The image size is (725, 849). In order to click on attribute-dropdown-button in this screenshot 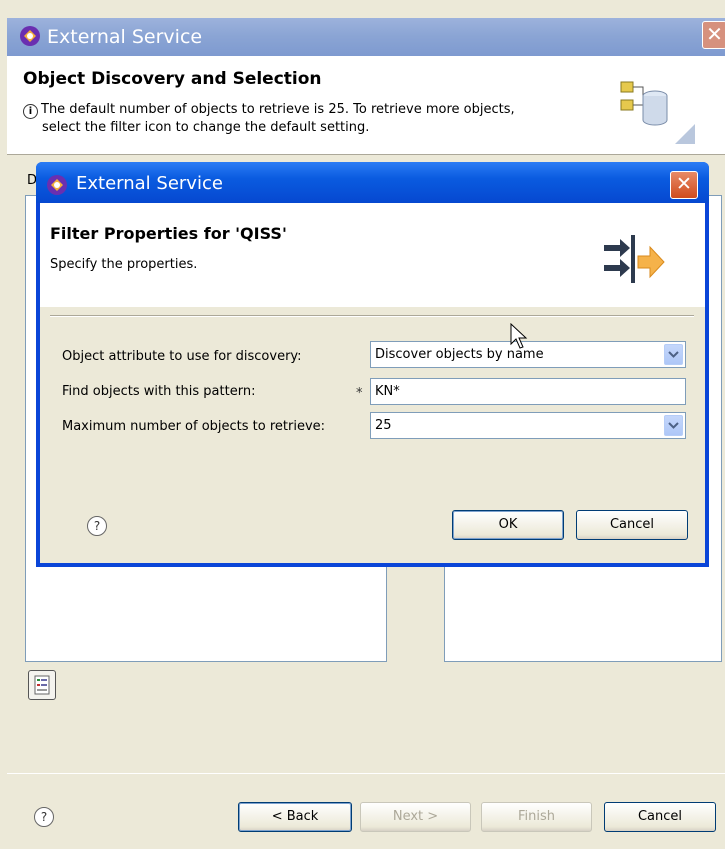, I will do `click(673, 354)`.